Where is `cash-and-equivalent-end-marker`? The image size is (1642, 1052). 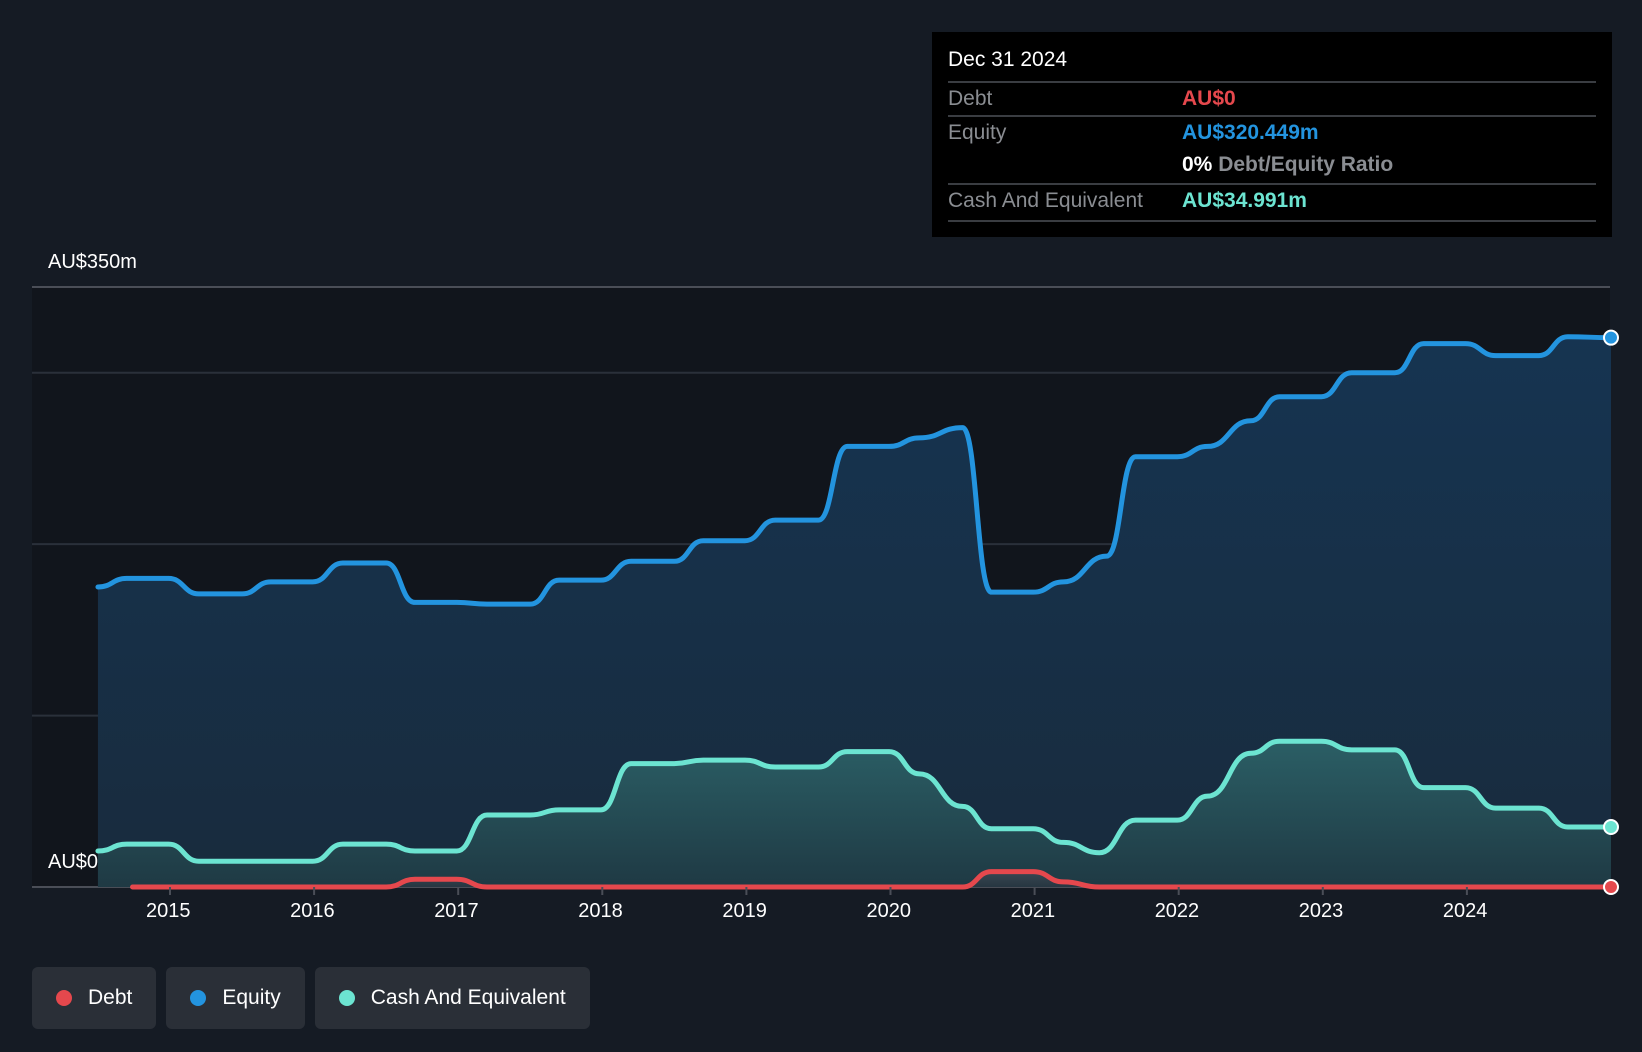
cash-and-equivalent-end-marker is located at coordinates (1611, 827).